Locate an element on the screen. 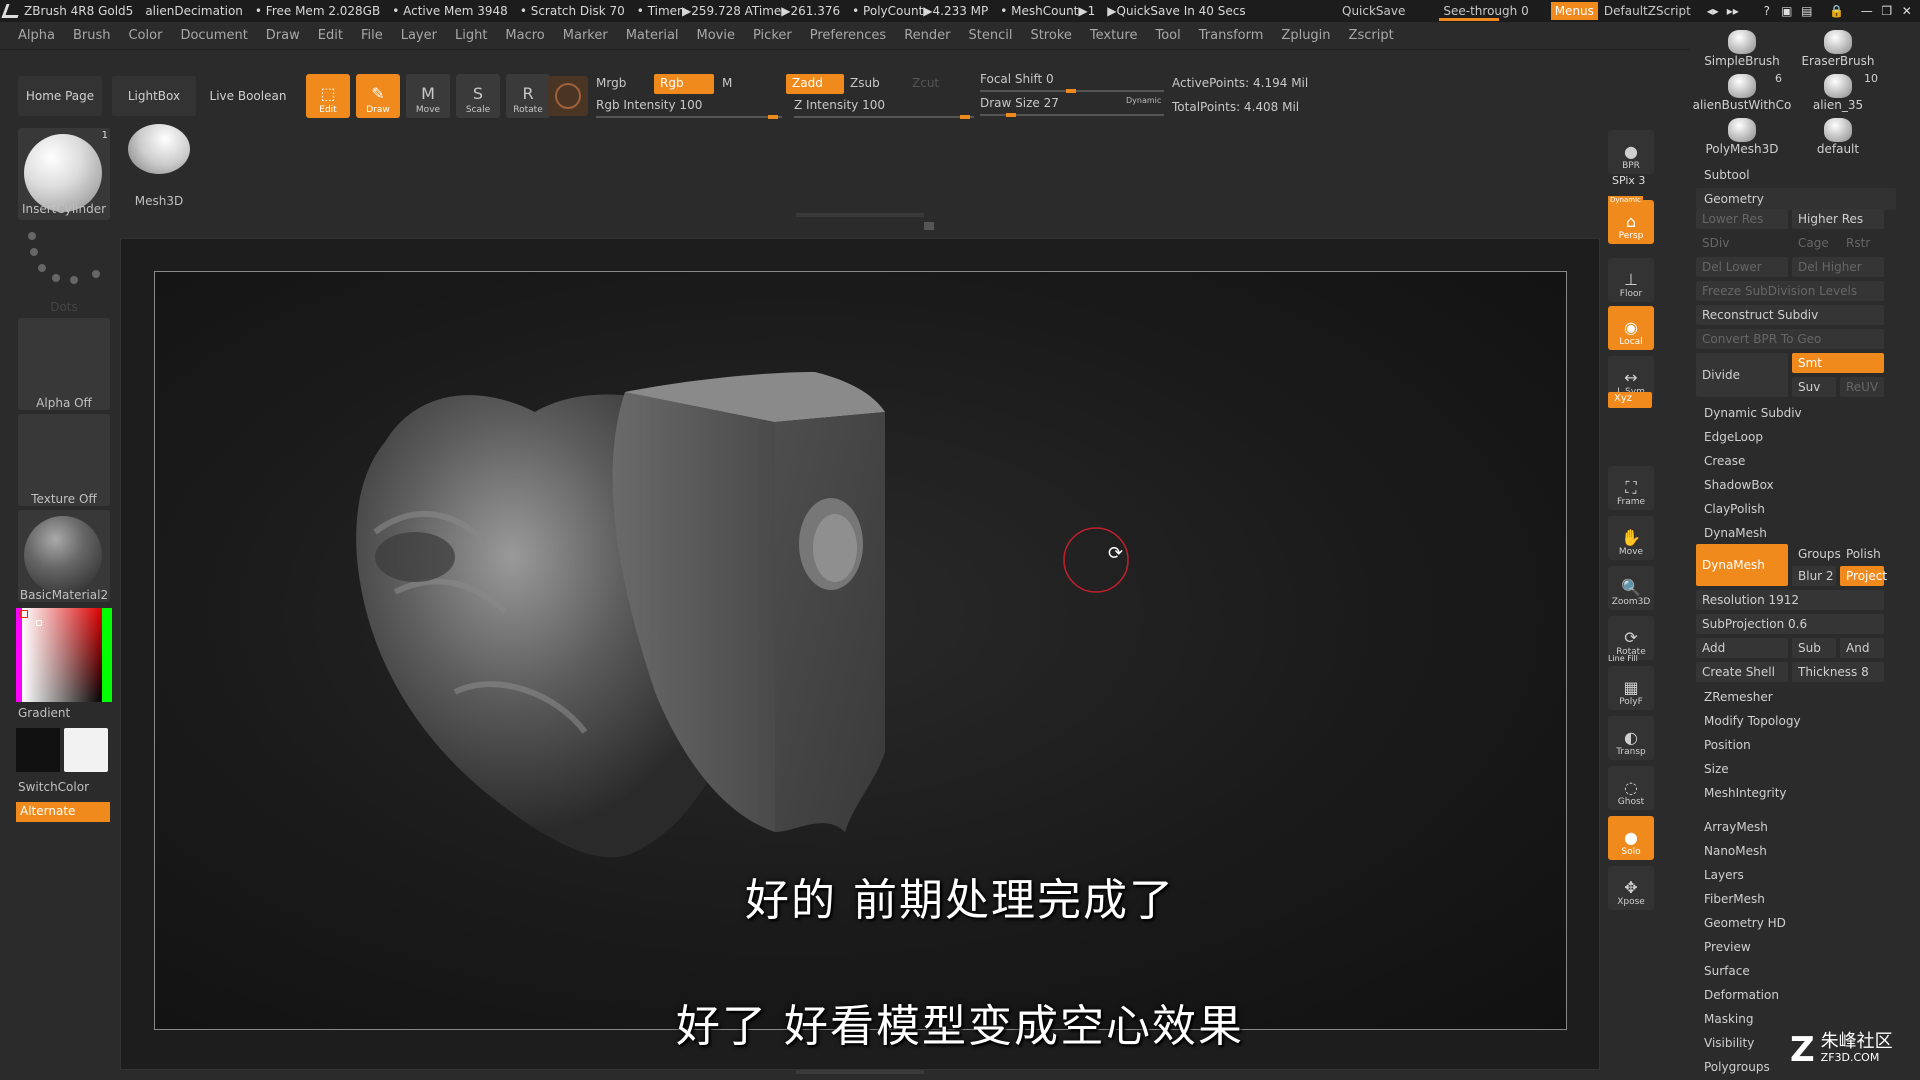 The width and height of the screenshot is (1920, 1080). polish-toggle: Polish is located at coordinates (1862, 554).